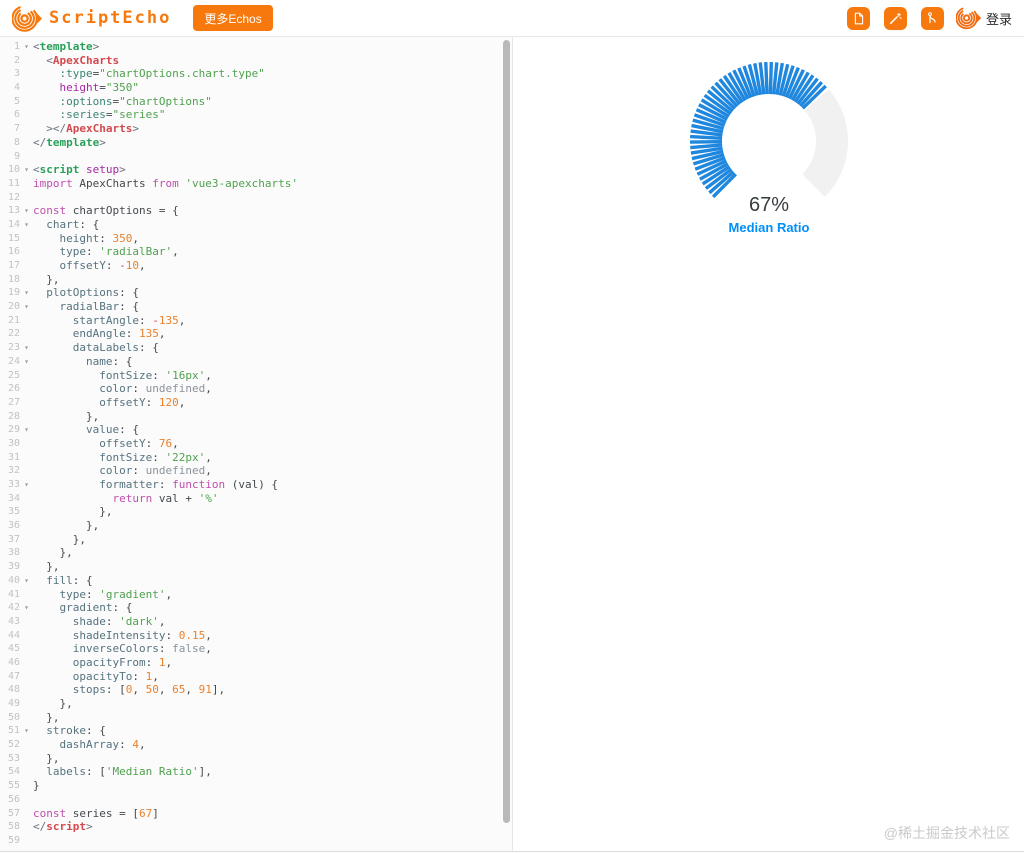  I want to click on app-header: ScriptEcho 更多Echos 登录, so click(512, 18).